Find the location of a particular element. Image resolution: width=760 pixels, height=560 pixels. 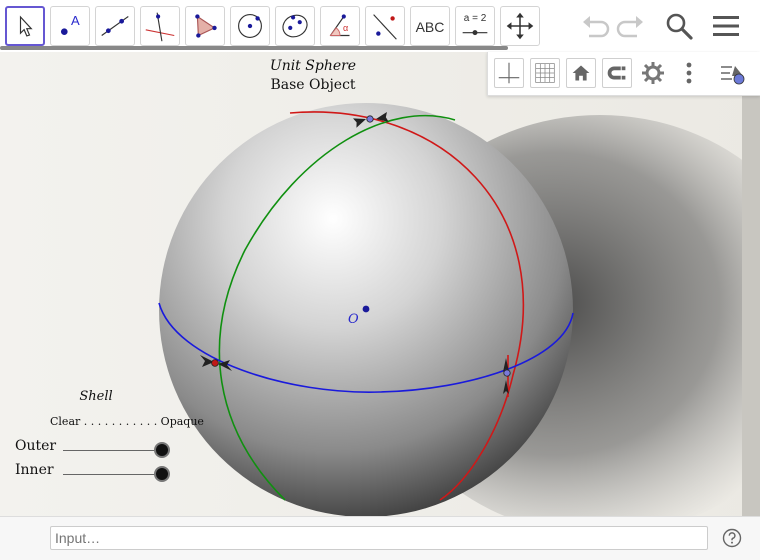

point-tool: A is located at coordinates (70, 26).